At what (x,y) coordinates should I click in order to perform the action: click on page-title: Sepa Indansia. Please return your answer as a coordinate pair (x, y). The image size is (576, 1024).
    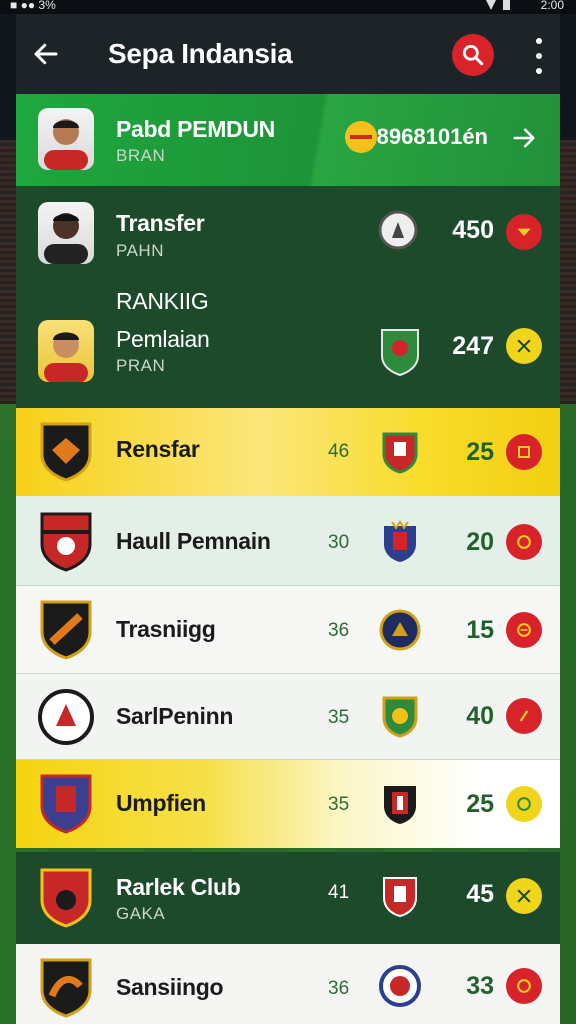
    Looking at the image, I should click on (200, 53).